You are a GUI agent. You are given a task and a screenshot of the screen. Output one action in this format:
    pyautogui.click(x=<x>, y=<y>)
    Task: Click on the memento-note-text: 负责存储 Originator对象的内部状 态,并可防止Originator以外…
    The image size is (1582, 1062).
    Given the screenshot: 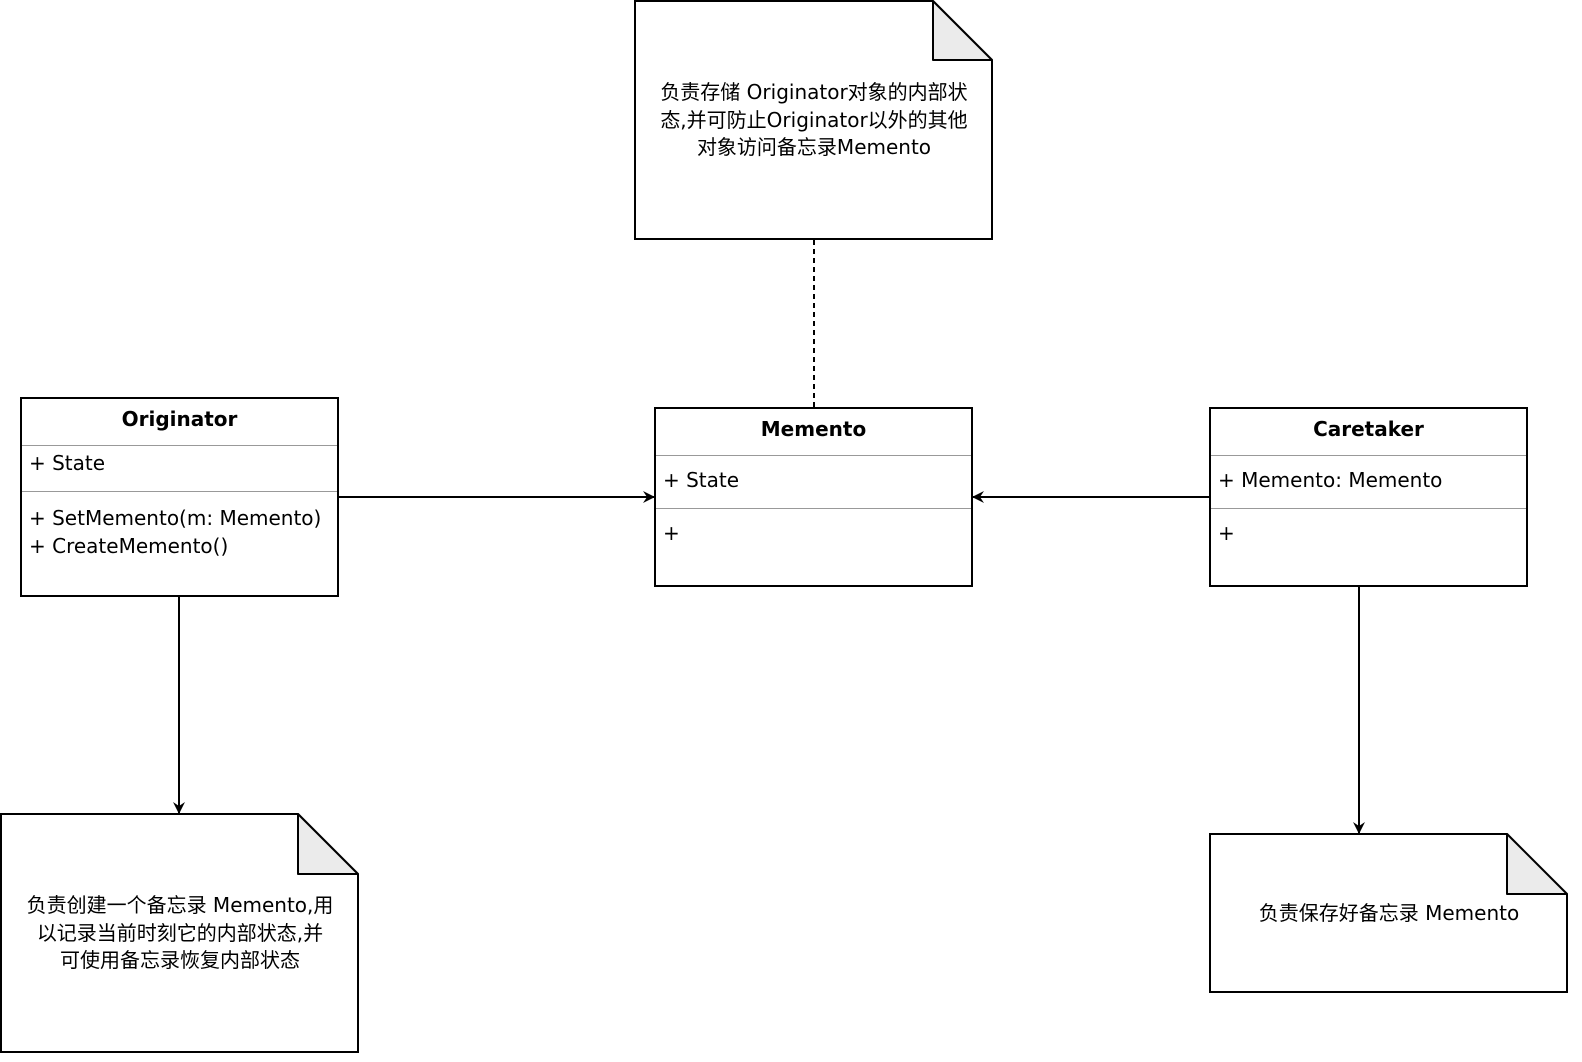 What is the action you would take?
    pyautogui.click(x=814, y=120)
    